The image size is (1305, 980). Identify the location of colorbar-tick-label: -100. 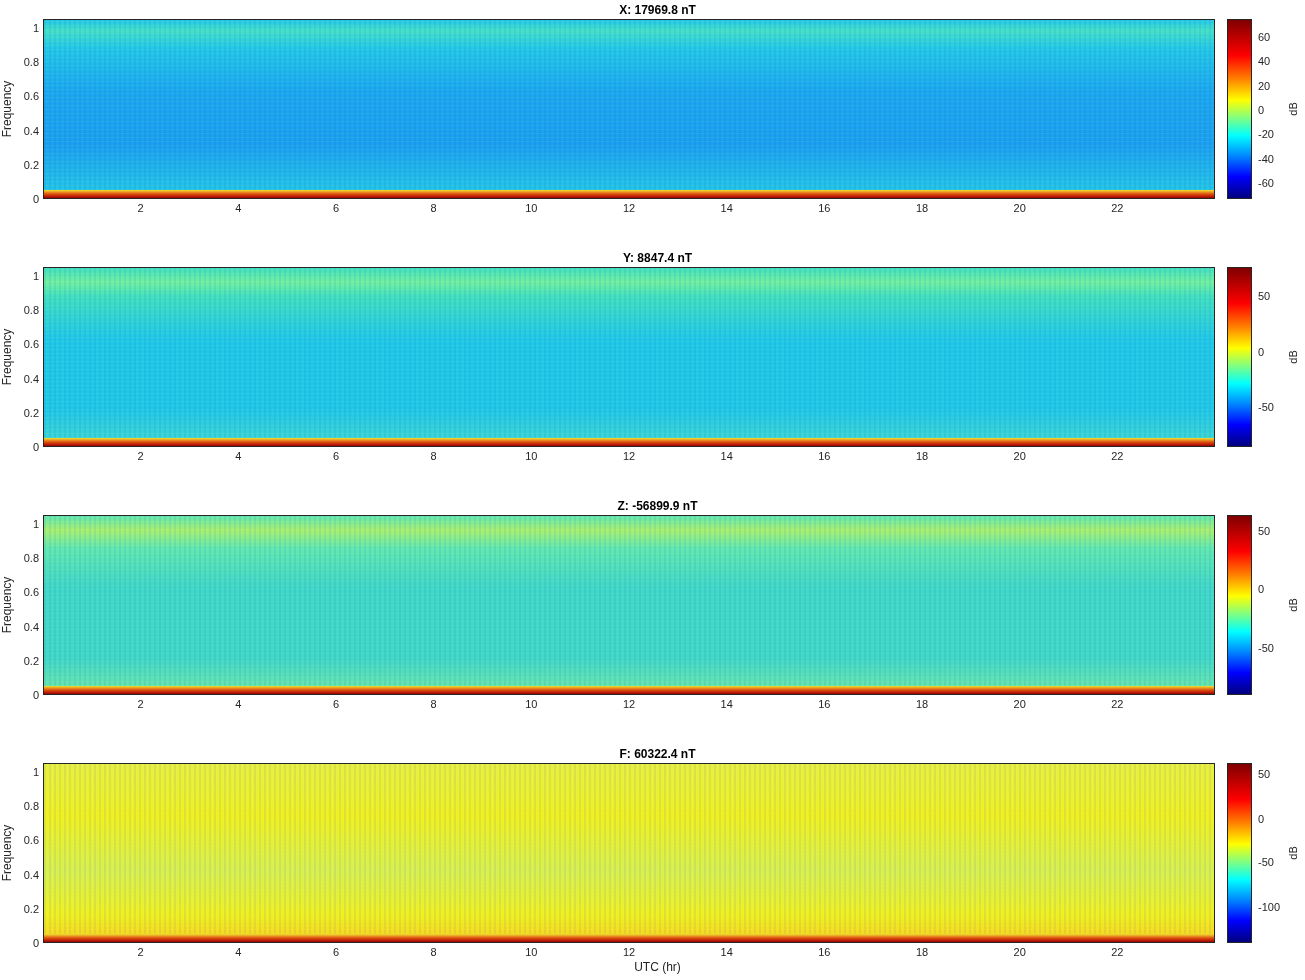
(1269, 907).